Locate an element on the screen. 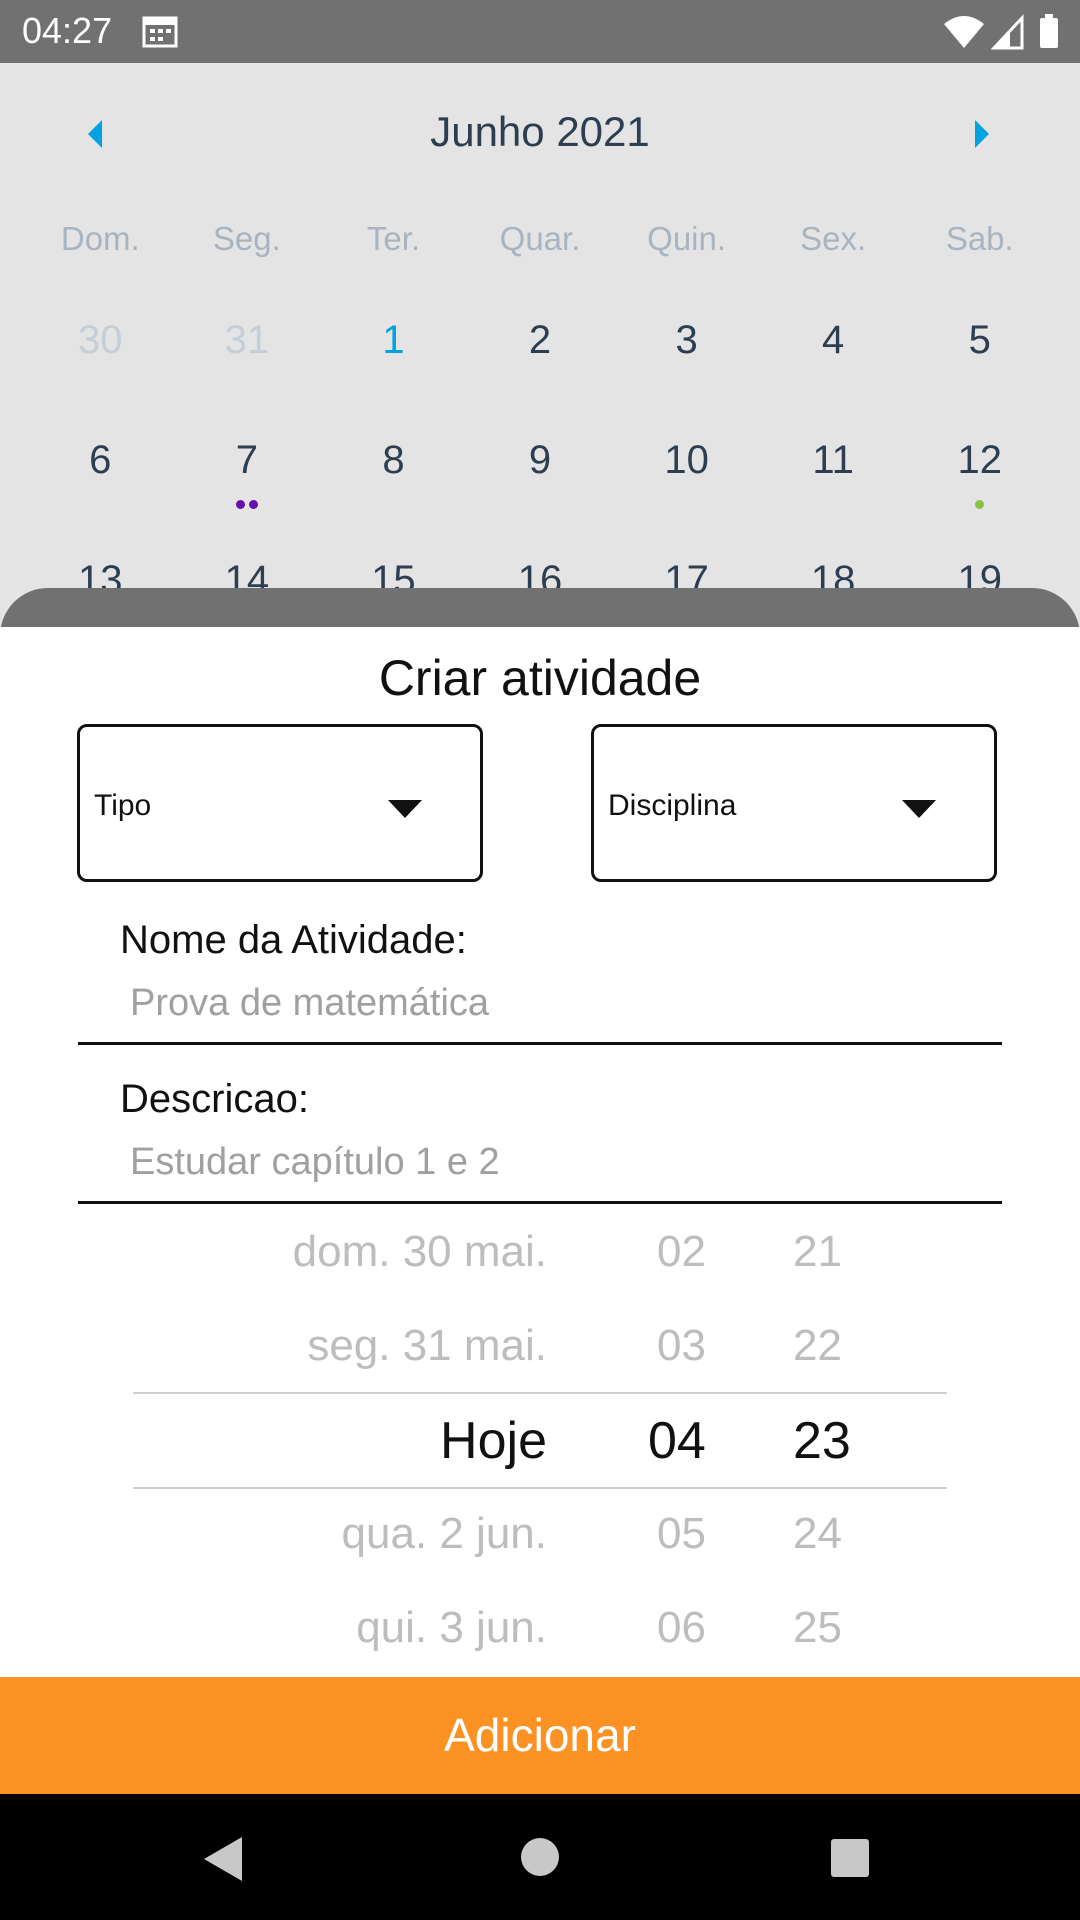  subject-dropdown: Disciplina is located at coordinates (794, 803).